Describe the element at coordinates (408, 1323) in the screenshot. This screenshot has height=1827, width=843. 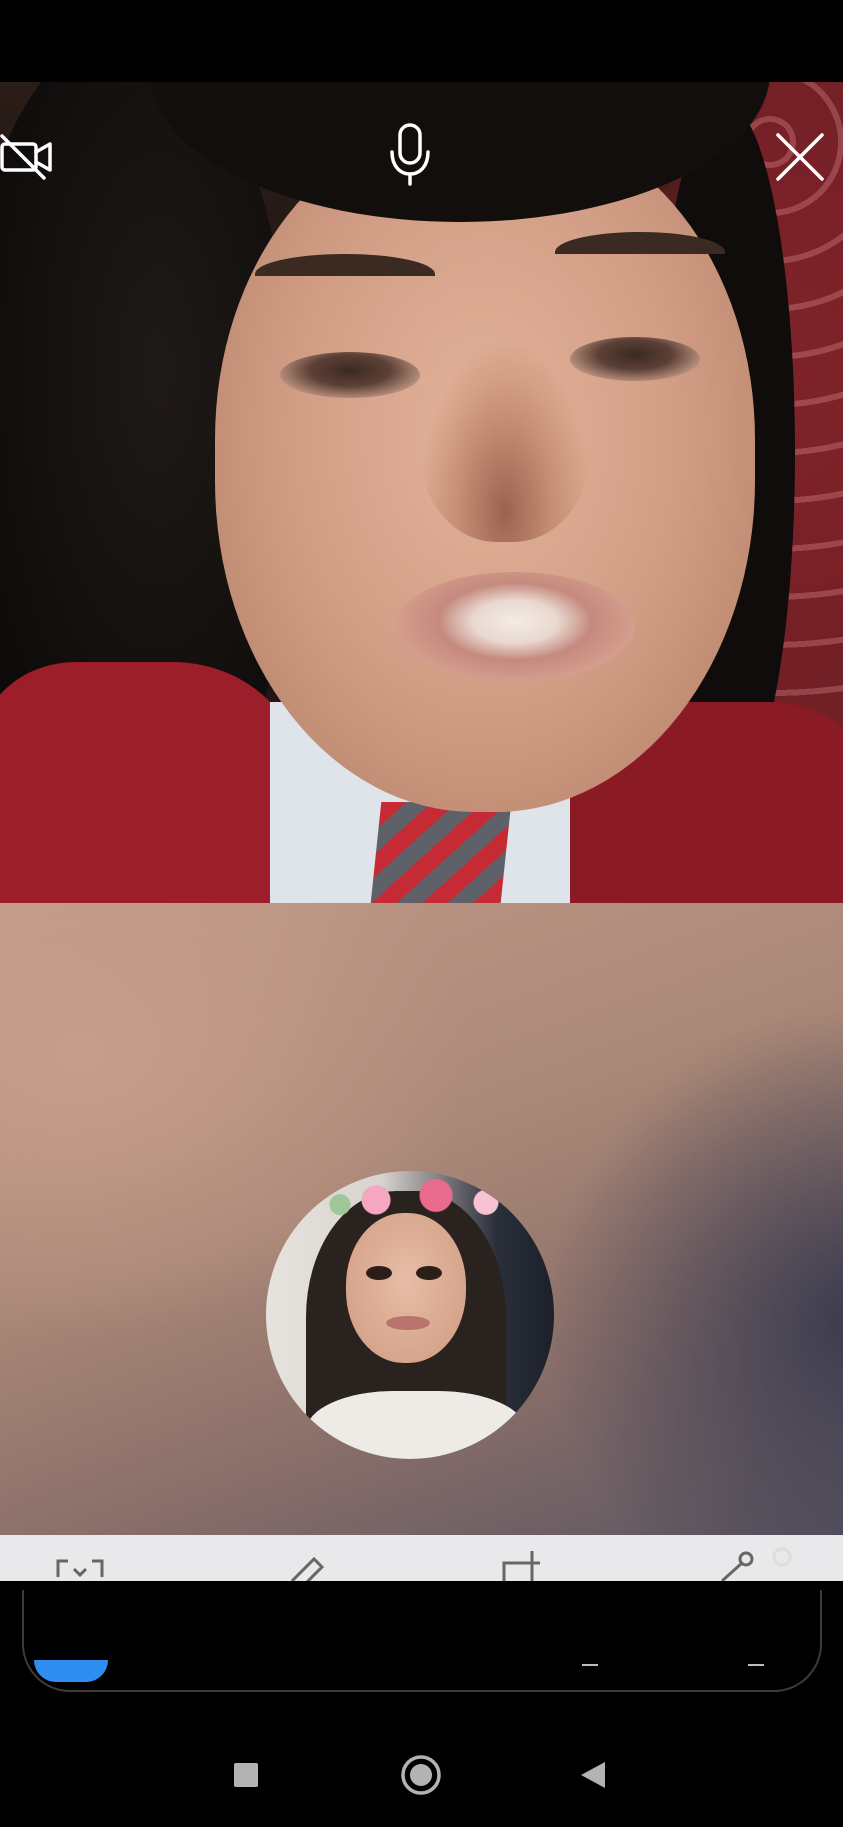
I see `avatar-lips` at that location.